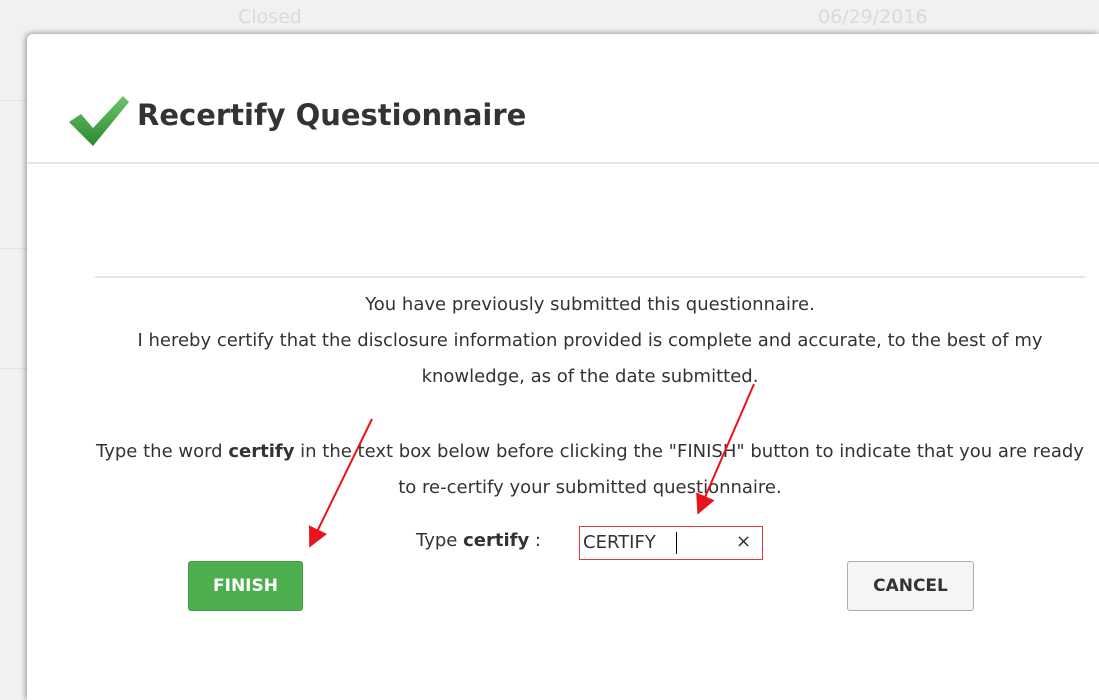  I want to click on certify-input-wrapper: ×, so click(671, 543).